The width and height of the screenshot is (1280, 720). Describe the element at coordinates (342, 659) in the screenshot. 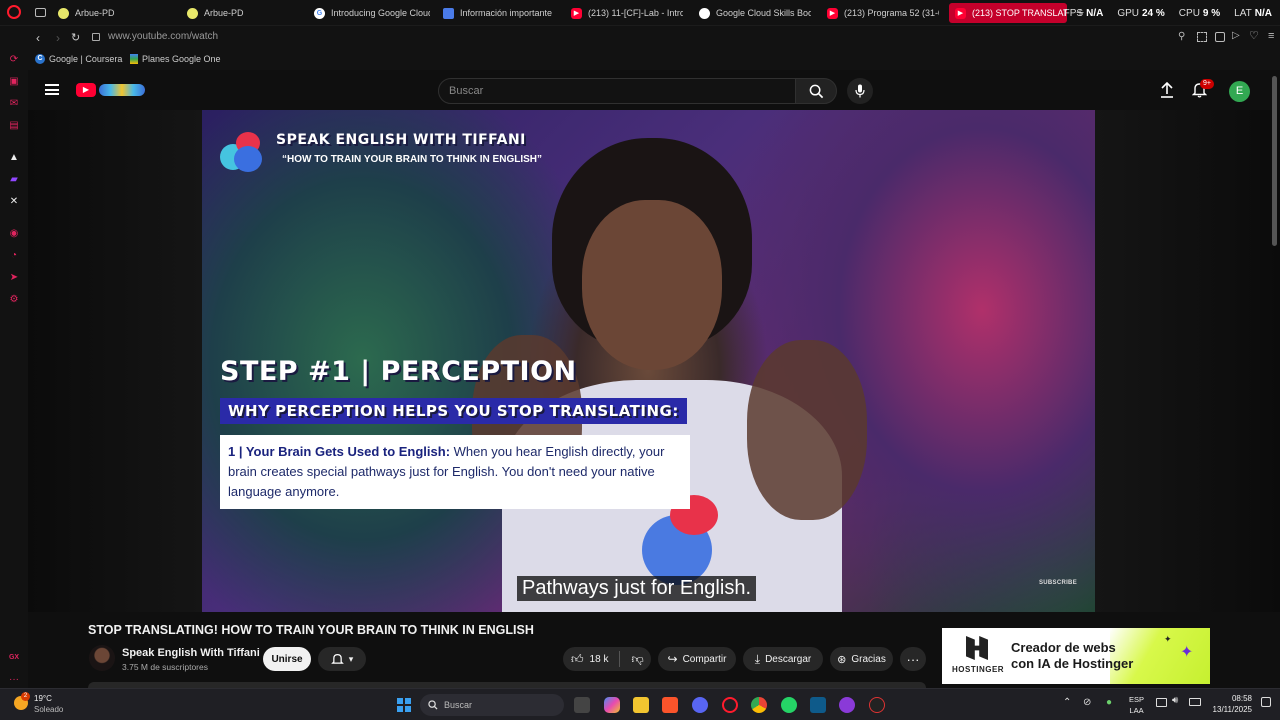

I see `subscribed-notifications-button: ▾` at that location.